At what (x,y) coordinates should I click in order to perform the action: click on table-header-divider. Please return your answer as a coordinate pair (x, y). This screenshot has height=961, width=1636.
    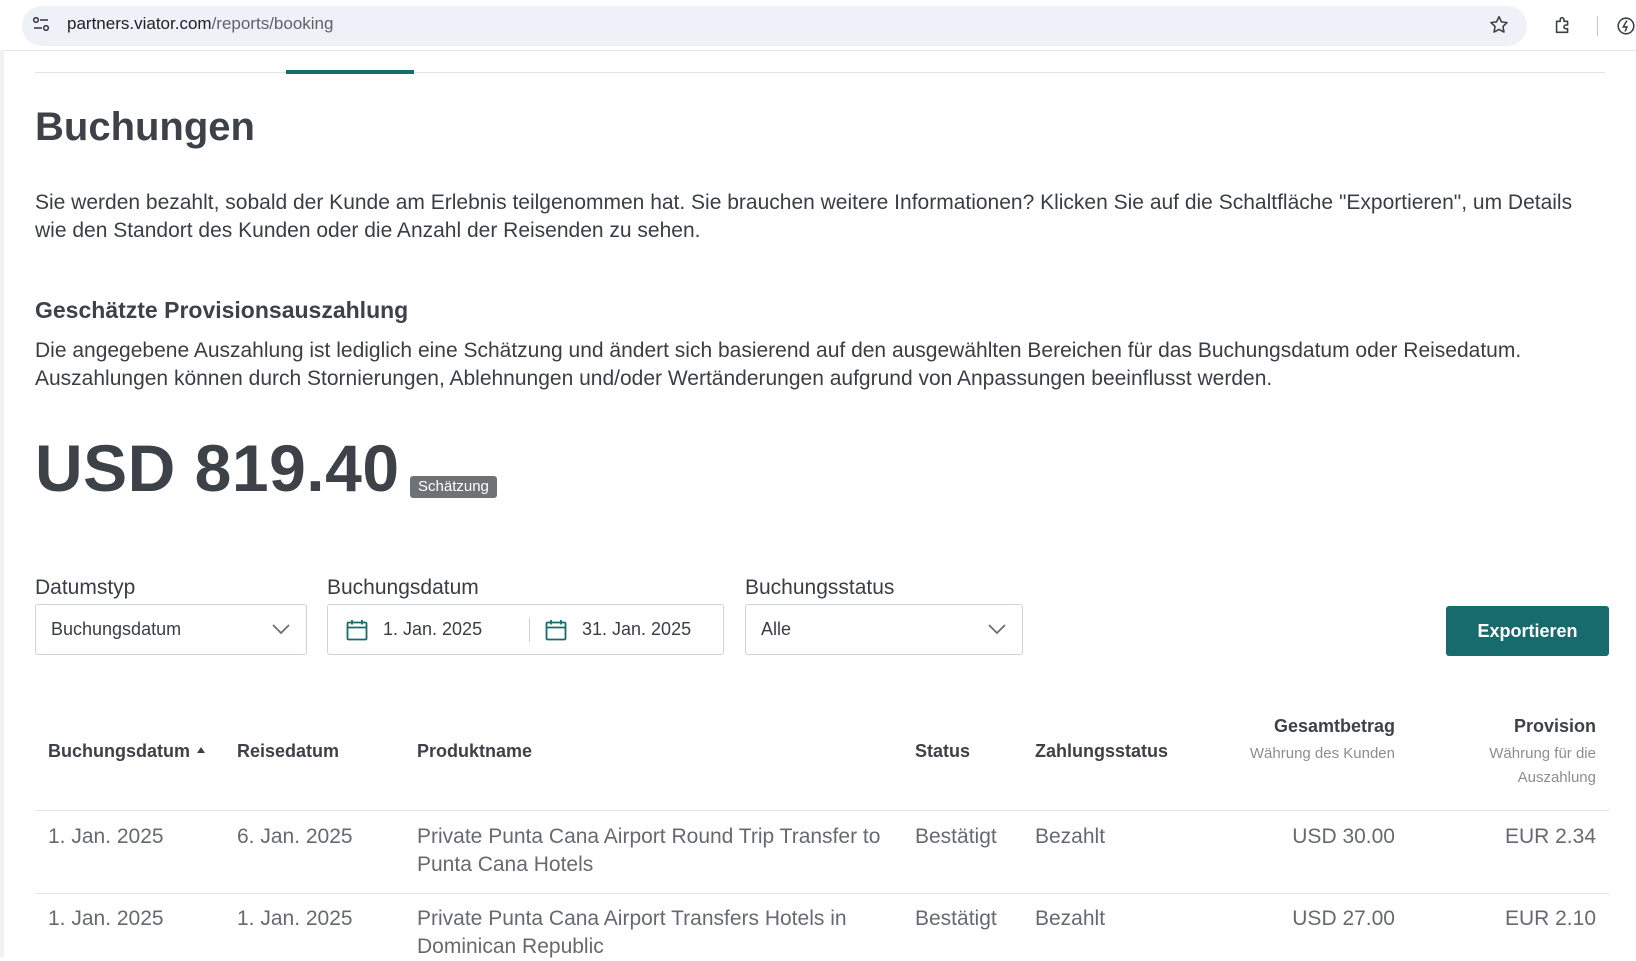
    Looking at the image, I should click on (822, 810).